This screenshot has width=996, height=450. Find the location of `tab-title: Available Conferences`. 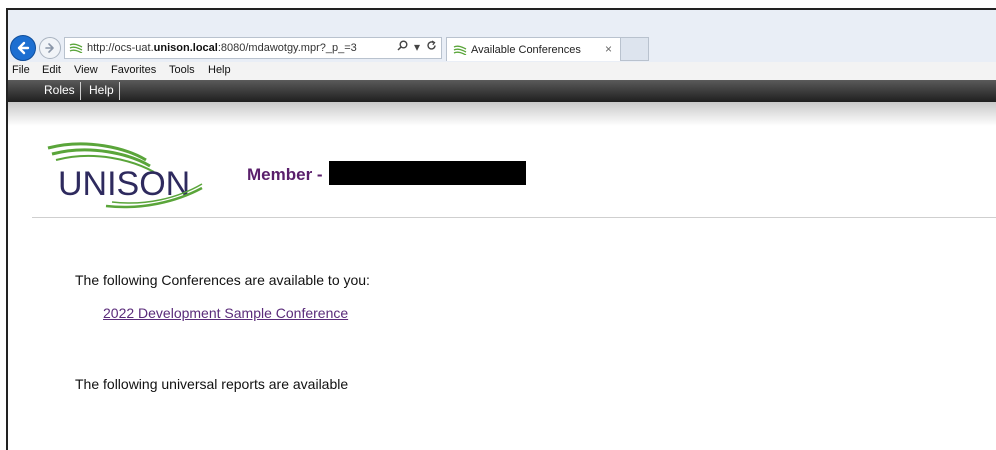

tab-title: Available Conferences is located at coordinates (526, 49).